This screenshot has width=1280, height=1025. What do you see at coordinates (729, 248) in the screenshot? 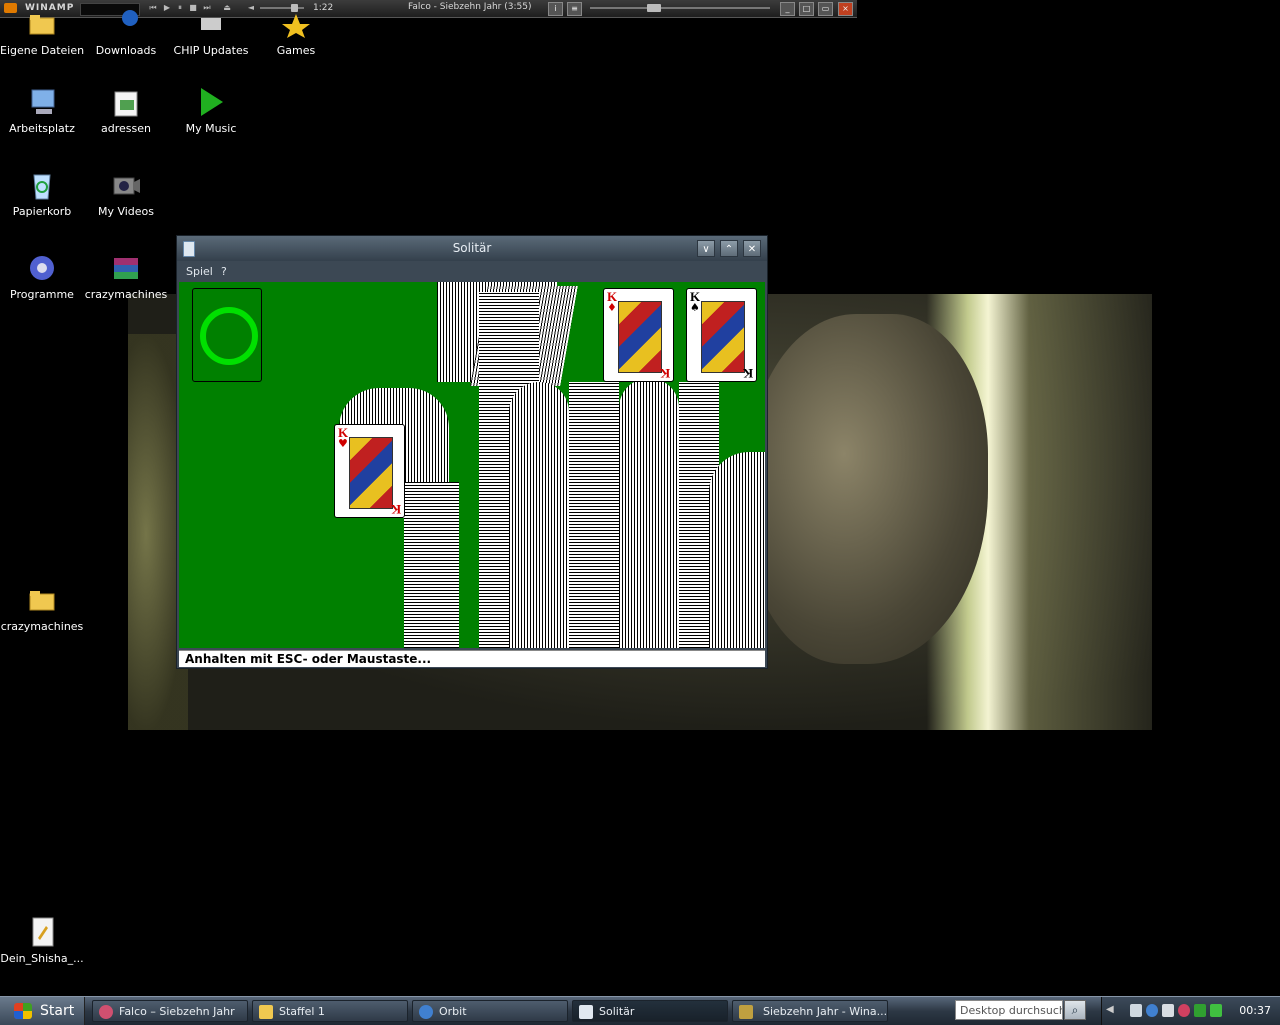
I see `maximize-button: ⌃` at bounding box center [729, 248].